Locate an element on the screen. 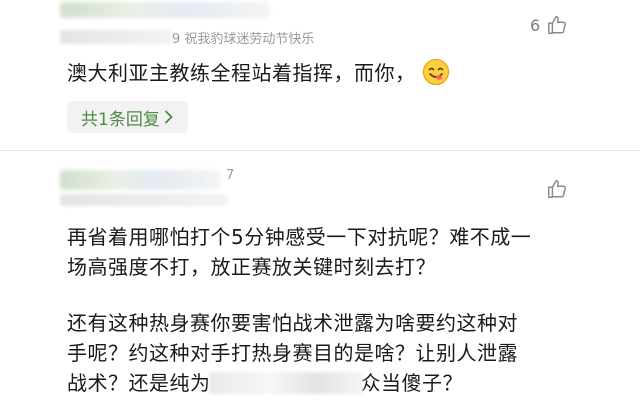  line-start: 战术？还是纯为 is located at coordinates (139, 383).